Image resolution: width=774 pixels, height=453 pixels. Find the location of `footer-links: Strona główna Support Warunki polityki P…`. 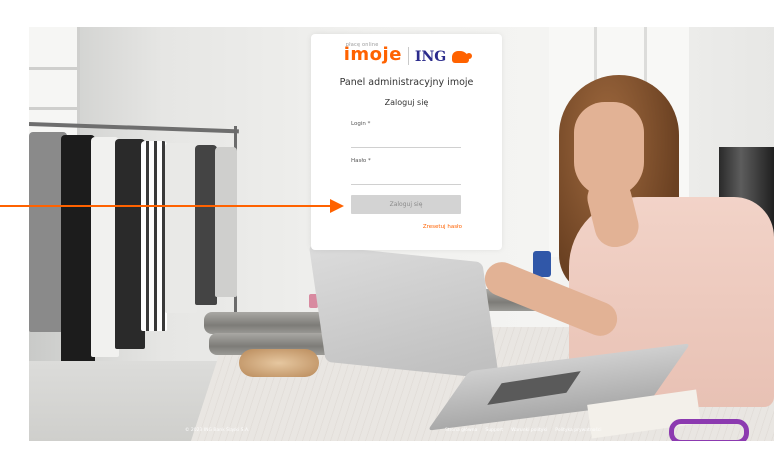

footer-links: Strona główna Support Warunki polityki P… is located at coordinates (523, 430).